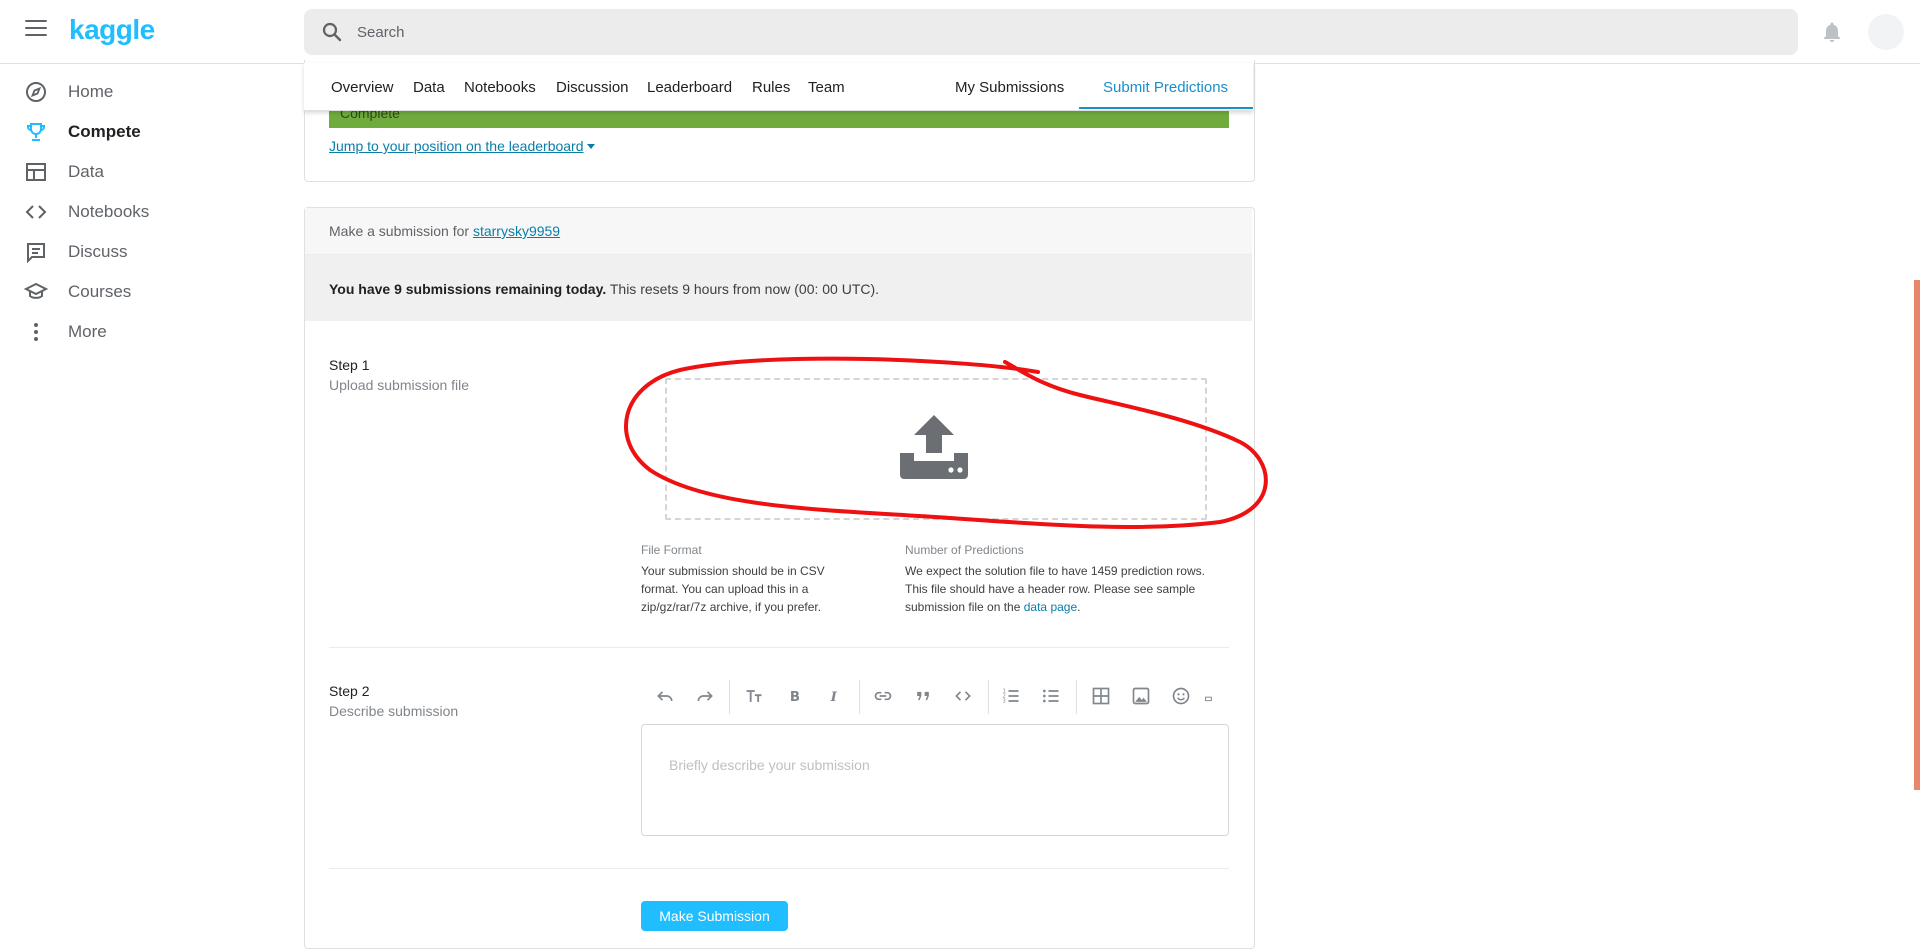 The width and height of the screenshot is (1920, 949). Describe the element at coordinates (516, 231) in the screenshot. I see `username-link: starrysky9959` at that location.